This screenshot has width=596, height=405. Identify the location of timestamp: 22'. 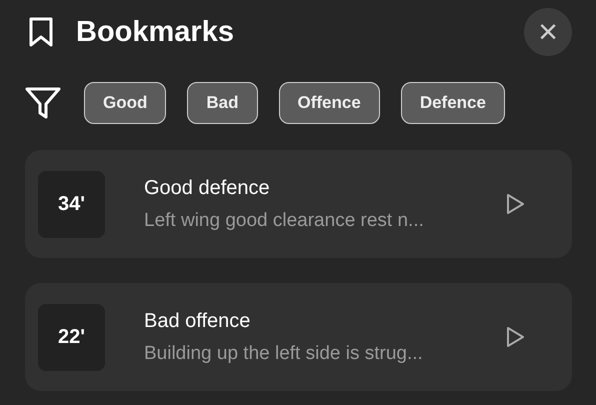
(71, 337).